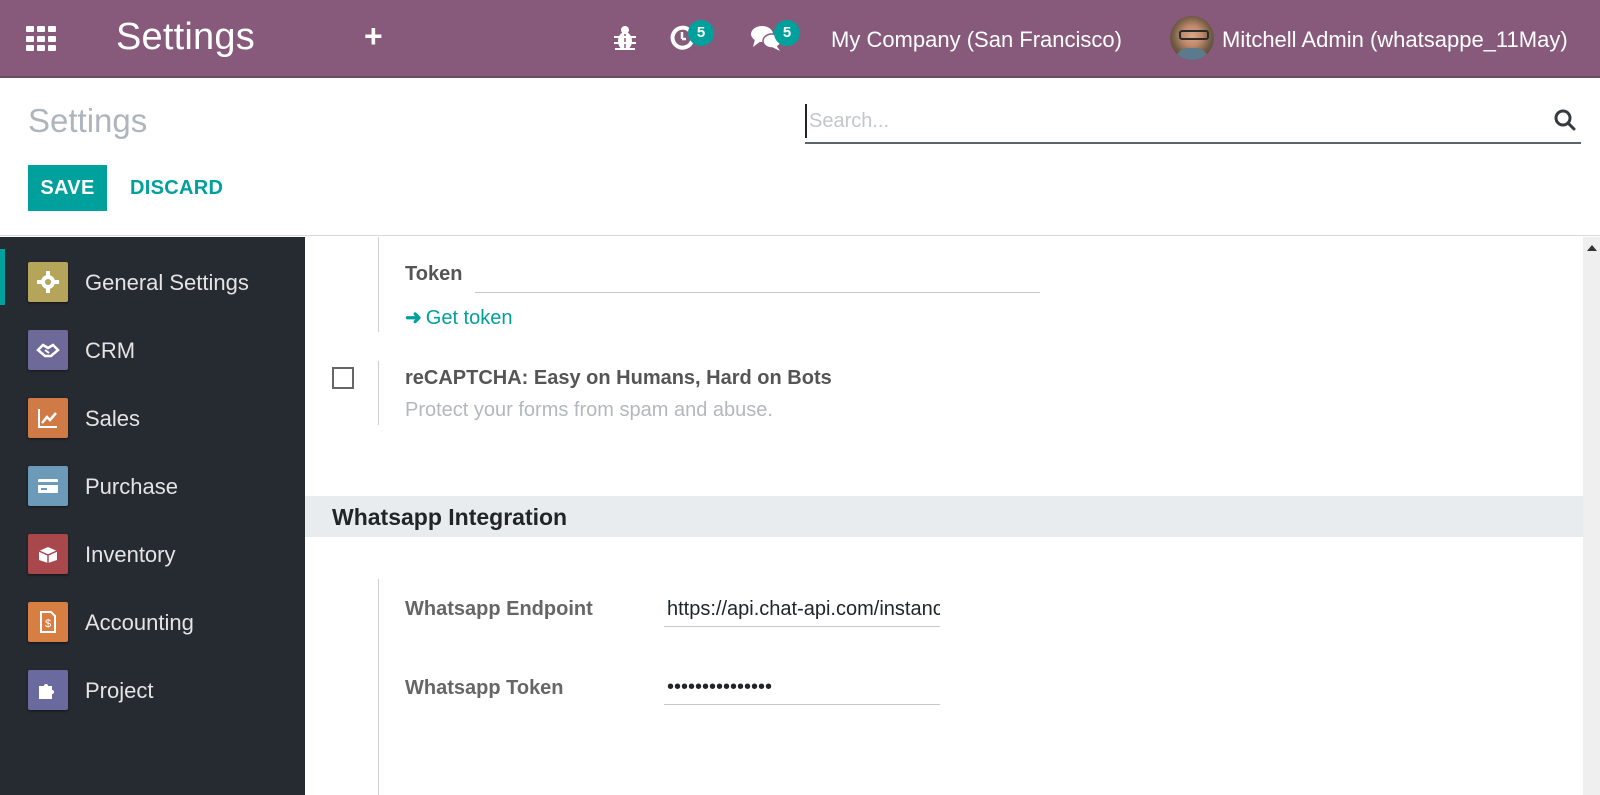 The height and width of the screenshot is (795, 1600). Describe the element at coordinates (119, 690) in the screenshot. I see `sidebar-item-label: Project` at that location.